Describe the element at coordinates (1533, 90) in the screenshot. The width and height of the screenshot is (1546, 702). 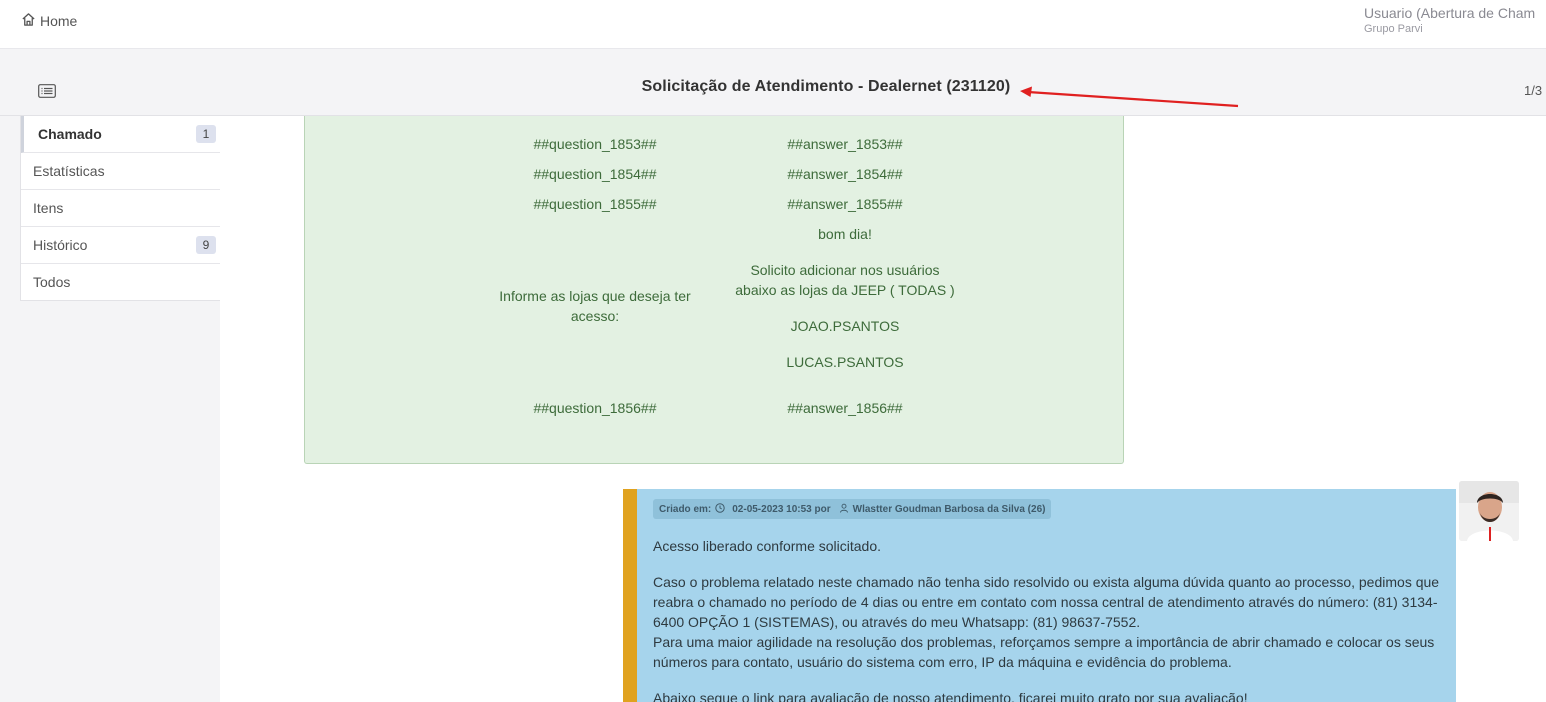
I see `ticket-pager: 1/3` at that location.